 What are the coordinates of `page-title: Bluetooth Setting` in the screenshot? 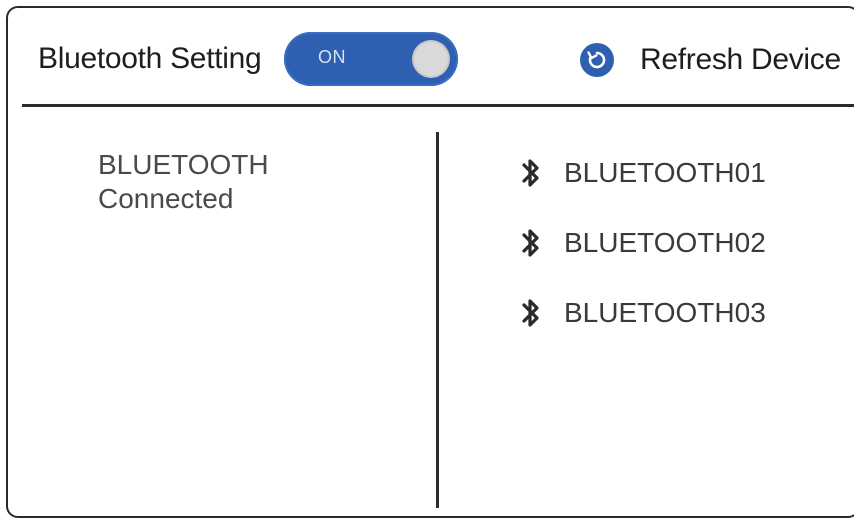 It's located at (150, 58).